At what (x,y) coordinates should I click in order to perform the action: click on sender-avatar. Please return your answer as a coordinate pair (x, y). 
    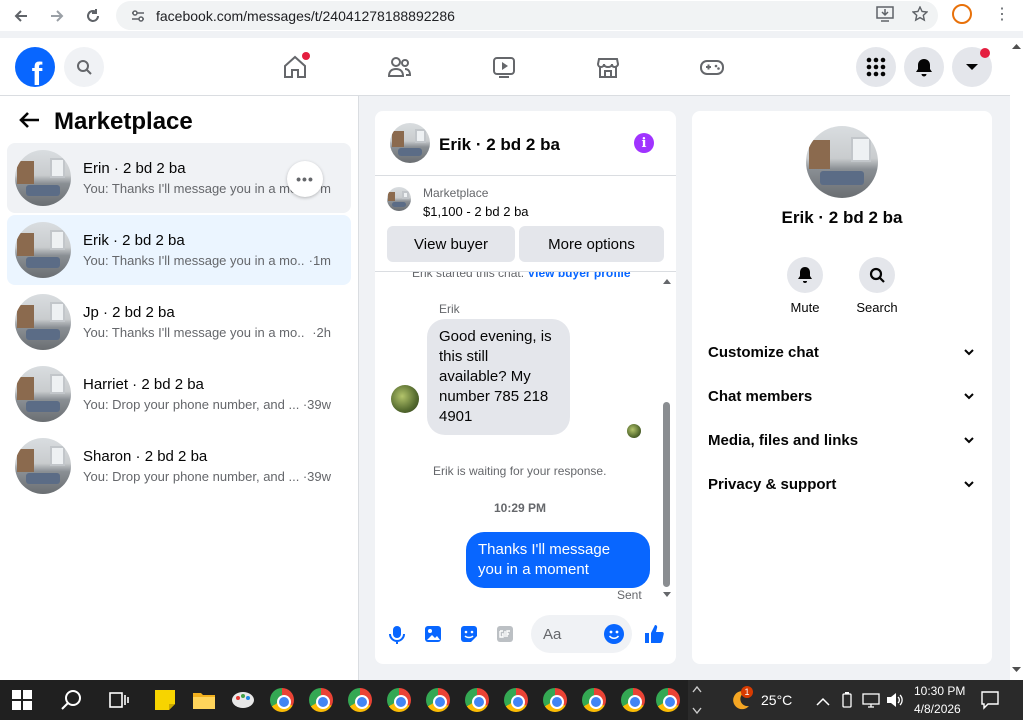
    Looking at the image, I should click on (405, 399).